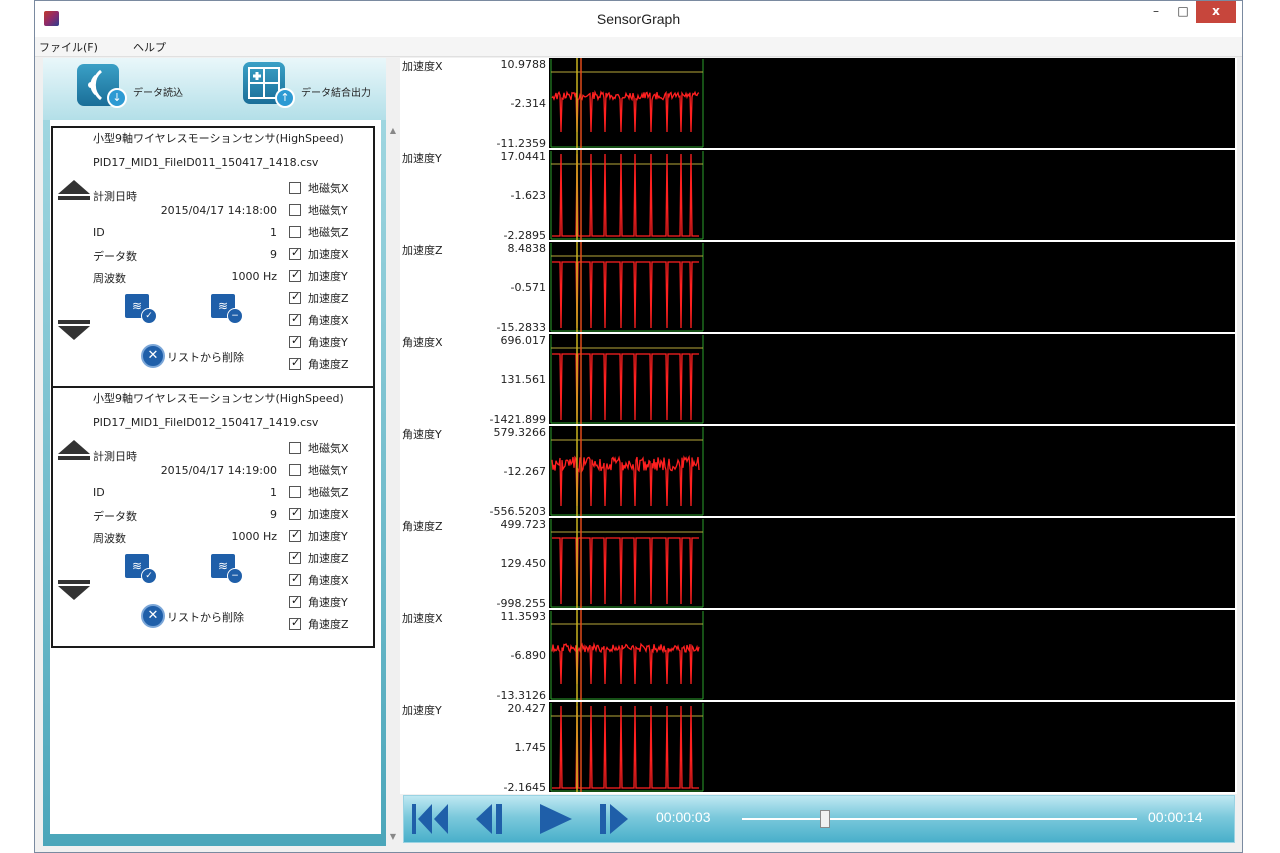  Describe the element at coordinates (528, 287) in the screenshot. I see `y-mid-label: -0.571` at that location.